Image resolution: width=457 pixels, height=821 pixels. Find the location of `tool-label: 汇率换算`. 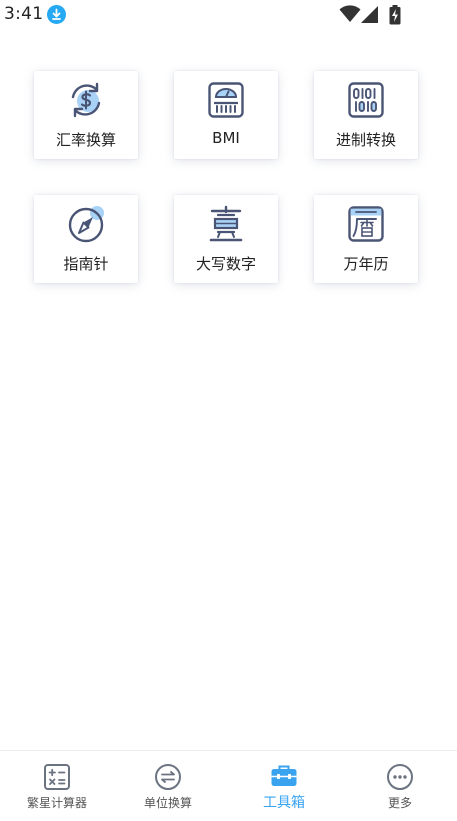

tool-label: 汇率换算 is located at coordinates (85, 140).